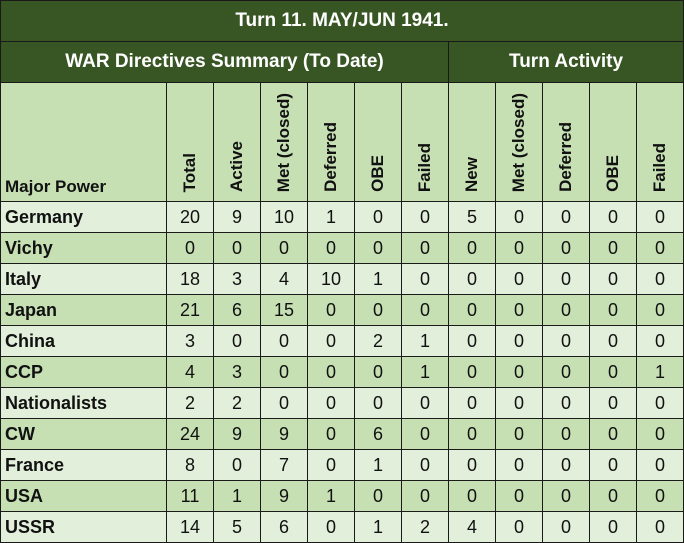 The image size is (684, 543). Describe the element at coordinates (190, 465) in the screenshot. I see `value-cell: 8` at that location.